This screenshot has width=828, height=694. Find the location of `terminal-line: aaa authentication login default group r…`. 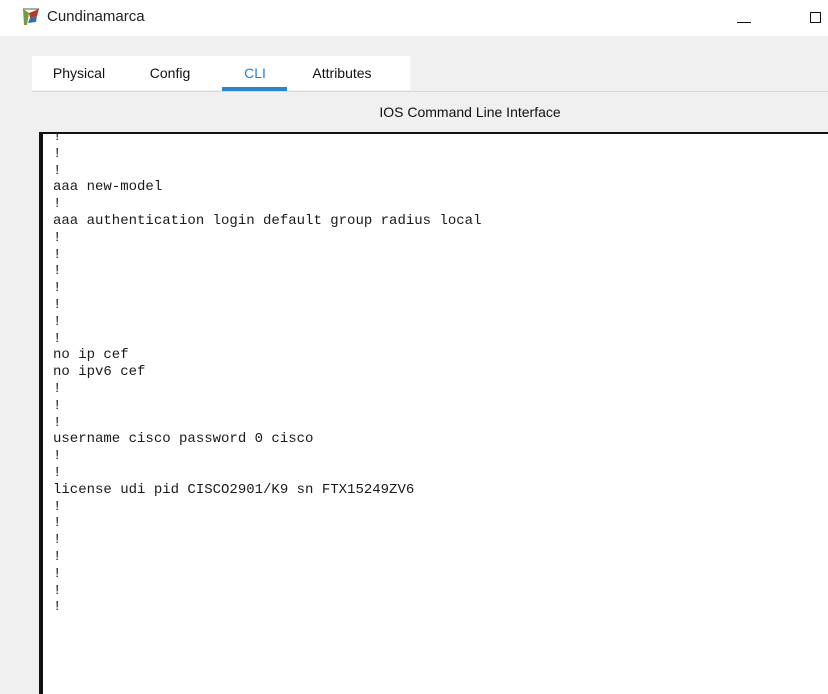

terminal-line: aaa authentication login default group r… is located at coordinates (267, 220).